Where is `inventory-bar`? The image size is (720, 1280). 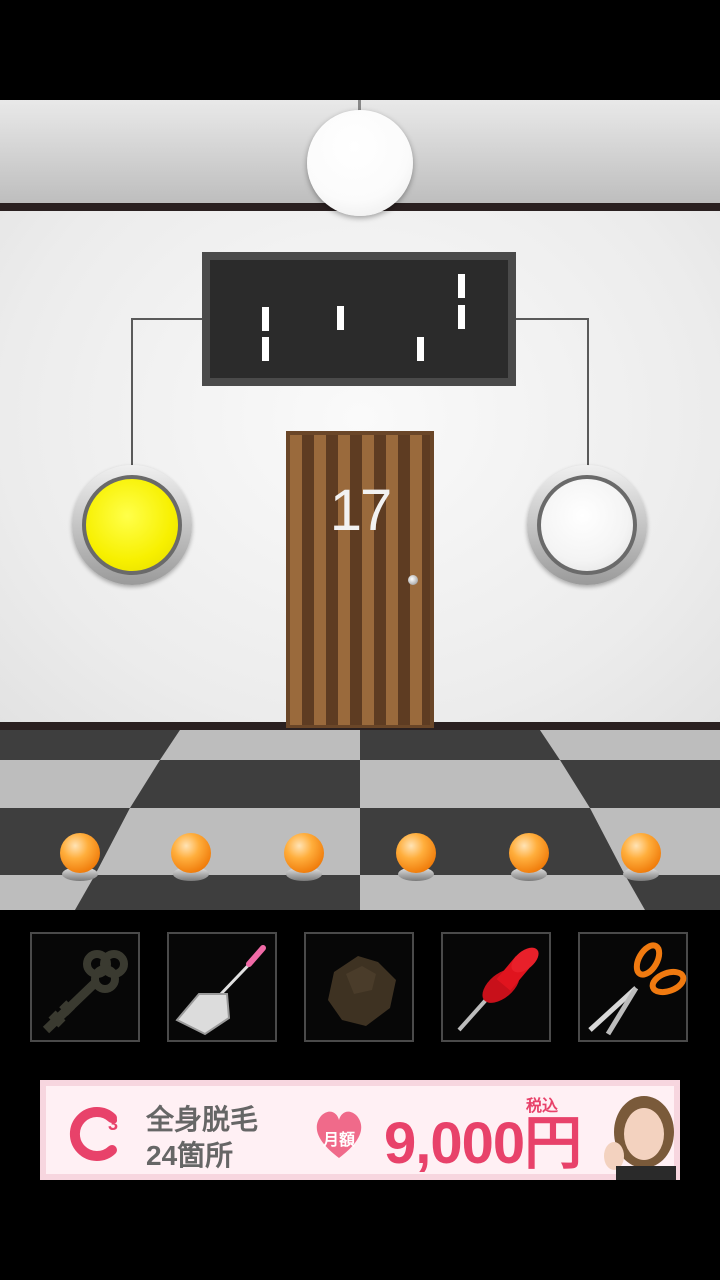
inventory-bar is located at coordinates (360, 995).